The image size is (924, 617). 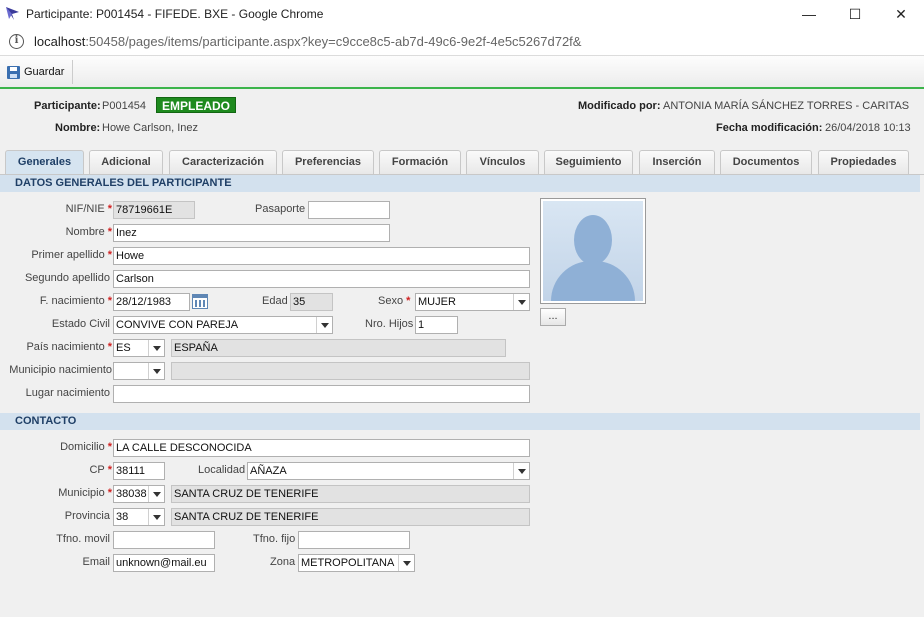 What do you see at coordinates (16, 41) in the screenshot?
I see `info-icon: i` at bounding box center [16, 41].